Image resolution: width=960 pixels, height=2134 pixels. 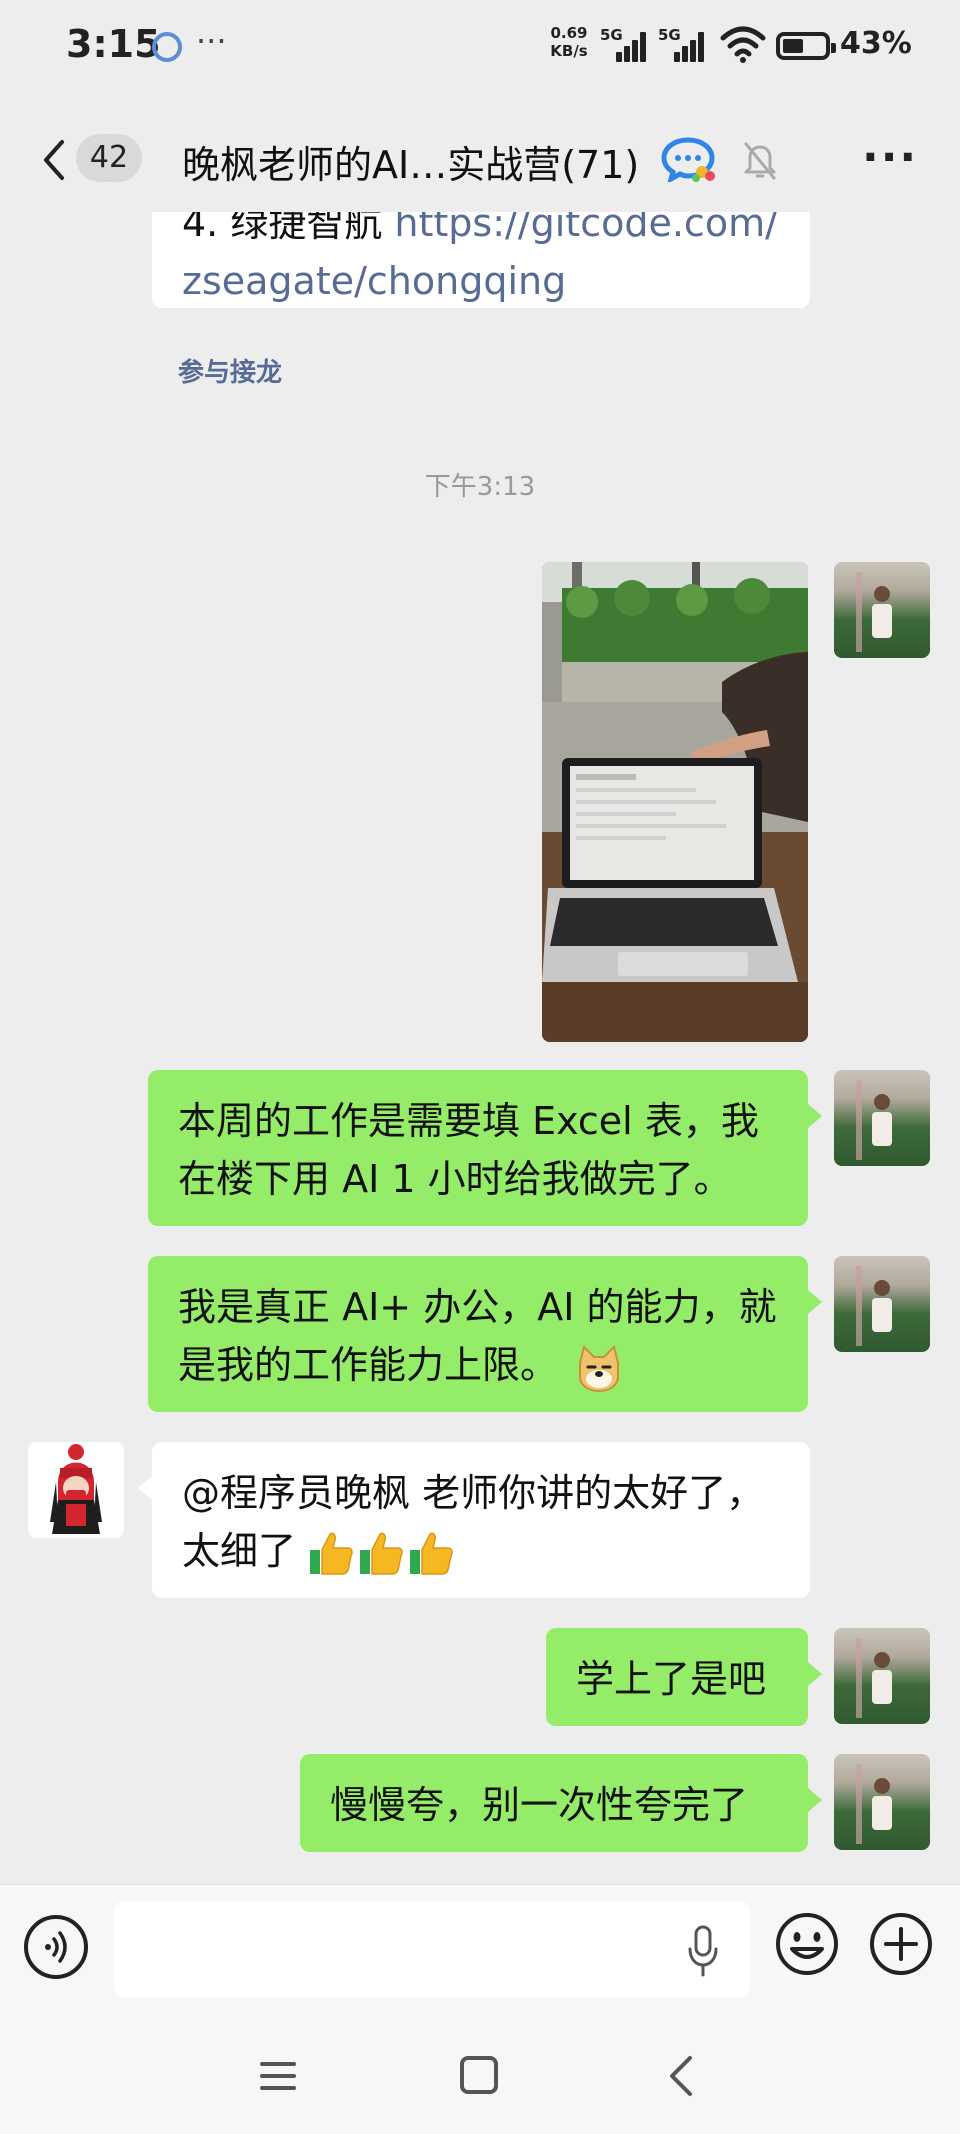 What do you see at coordinates (569, 33) in the screenshot?
I see `network-speed-value: 0.69` at bounding box center [569, 33].